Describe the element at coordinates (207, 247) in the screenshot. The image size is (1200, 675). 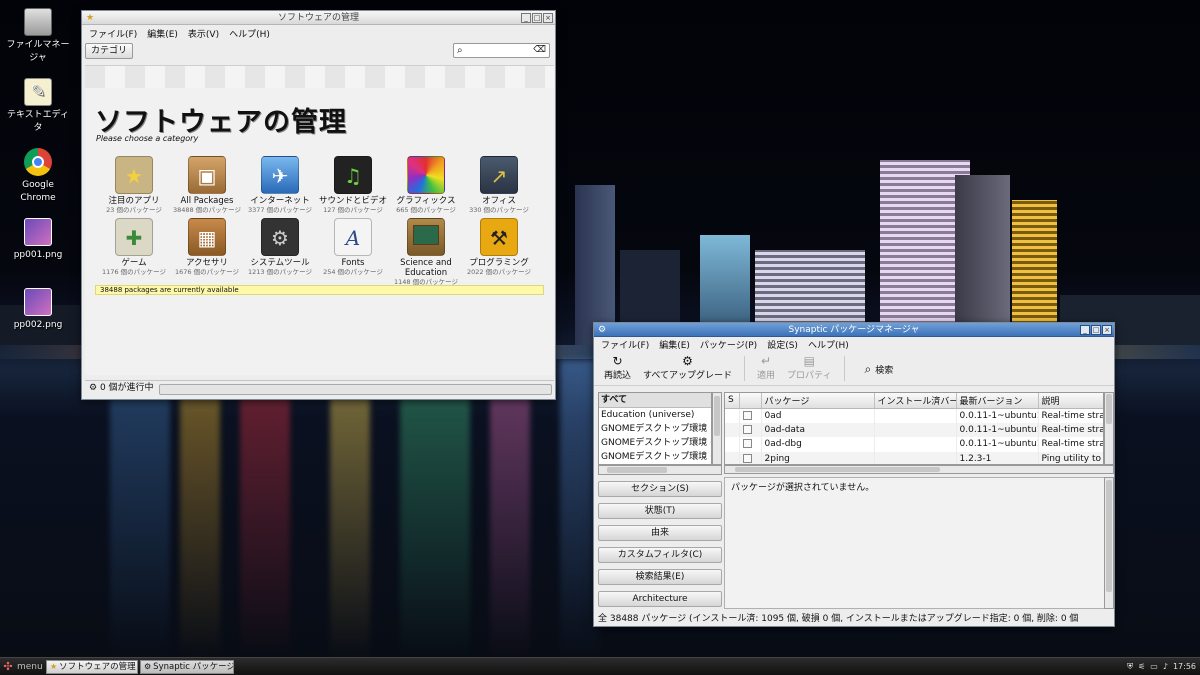
I see `category-accessories: ▦ アクセサリ 1676 個のパッケージ` at that location.